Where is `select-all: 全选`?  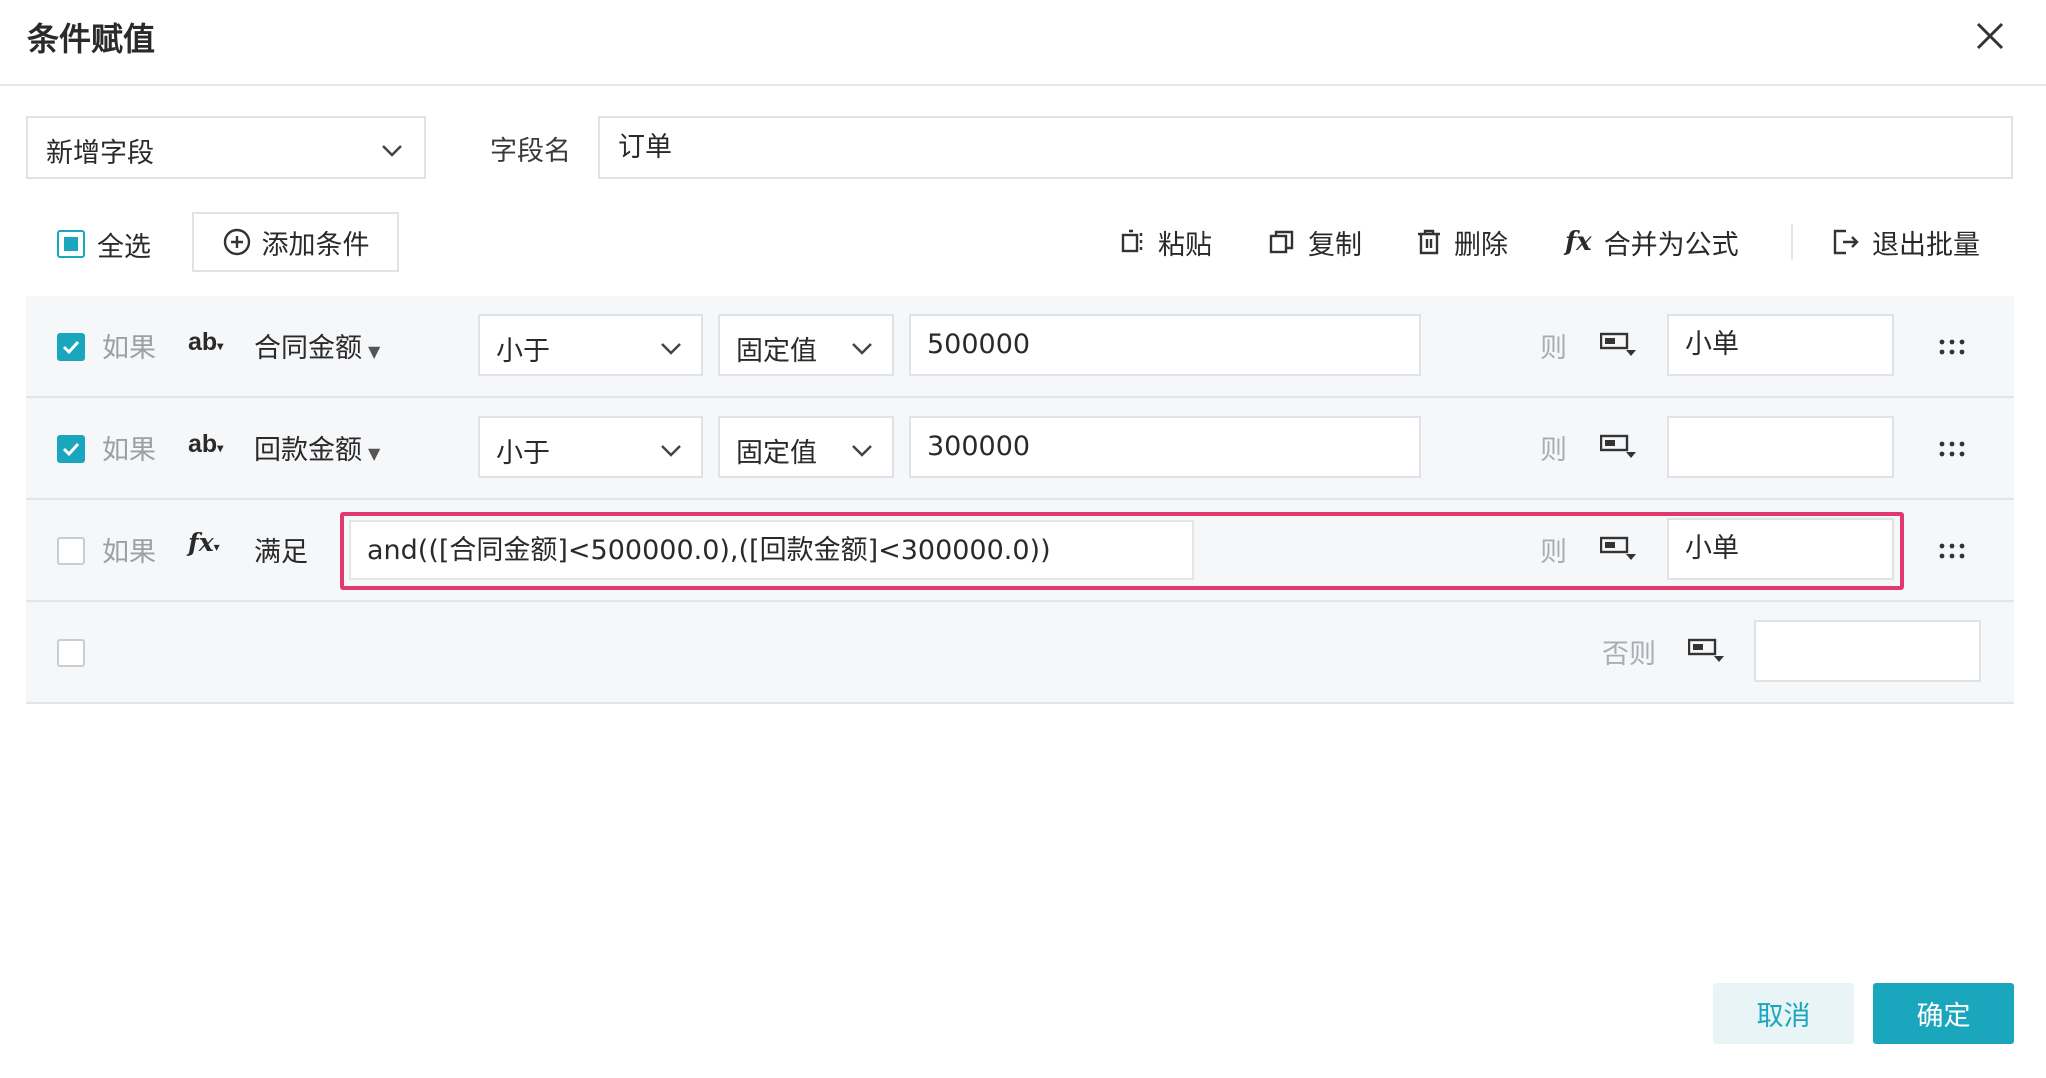
select-all: 全选 is located at coordinates (104, 246).